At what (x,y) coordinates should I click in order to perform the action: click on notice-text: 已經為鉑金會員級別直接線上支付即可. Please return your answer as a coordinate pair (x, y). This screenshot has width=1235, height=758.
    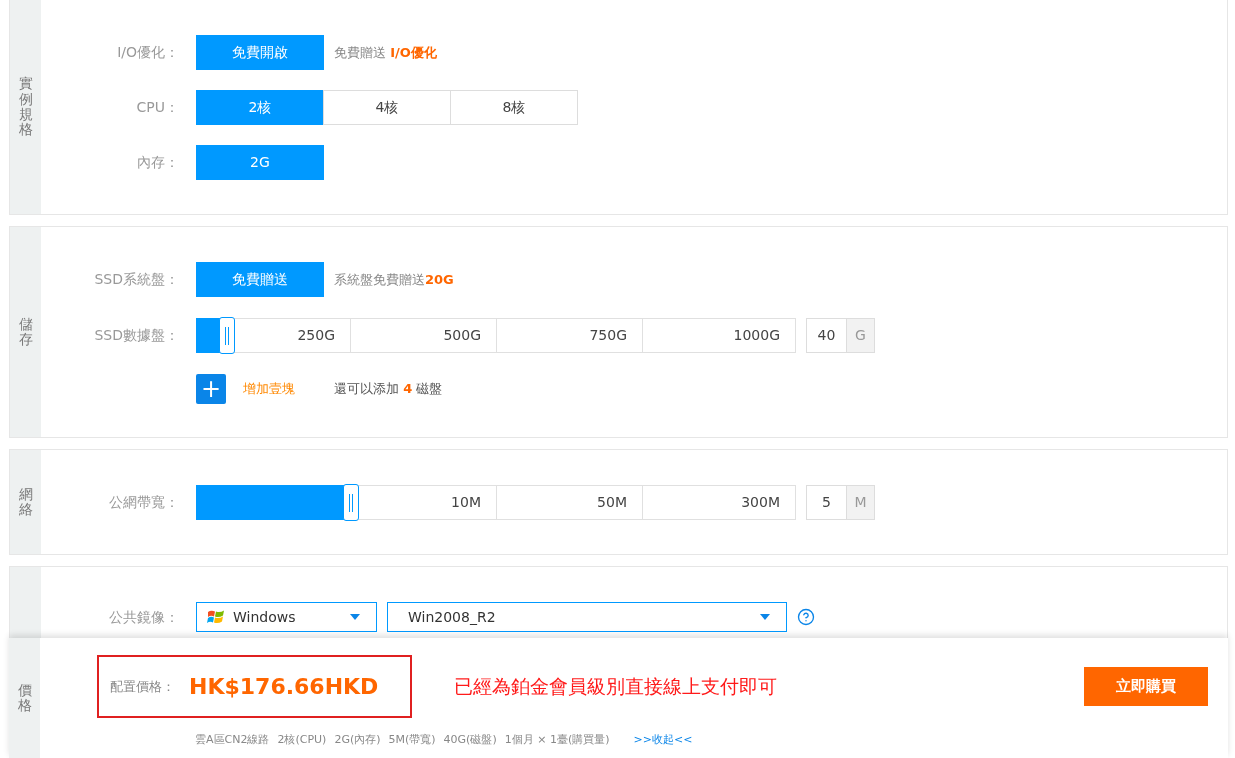
    Looking at the image, I should click on (615, 687).